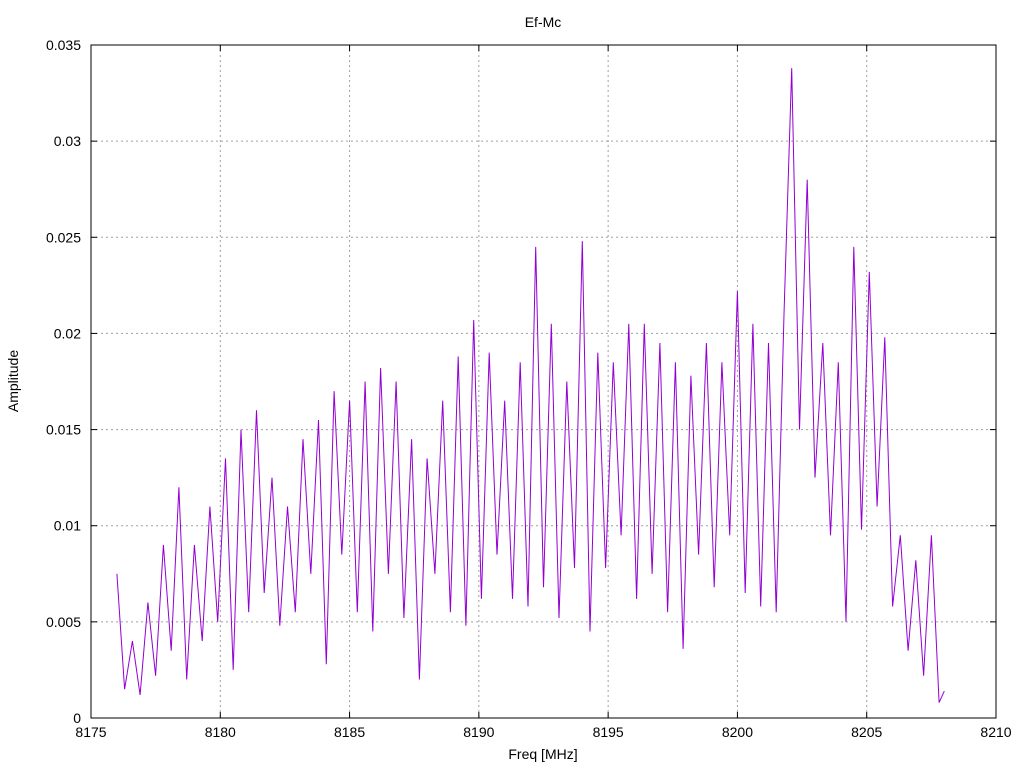 This screenshot has height=768, width=1024. Describe the element at coordinates (90, 732) in the screenshot. I see `x-tick-label: 8175` at that location.